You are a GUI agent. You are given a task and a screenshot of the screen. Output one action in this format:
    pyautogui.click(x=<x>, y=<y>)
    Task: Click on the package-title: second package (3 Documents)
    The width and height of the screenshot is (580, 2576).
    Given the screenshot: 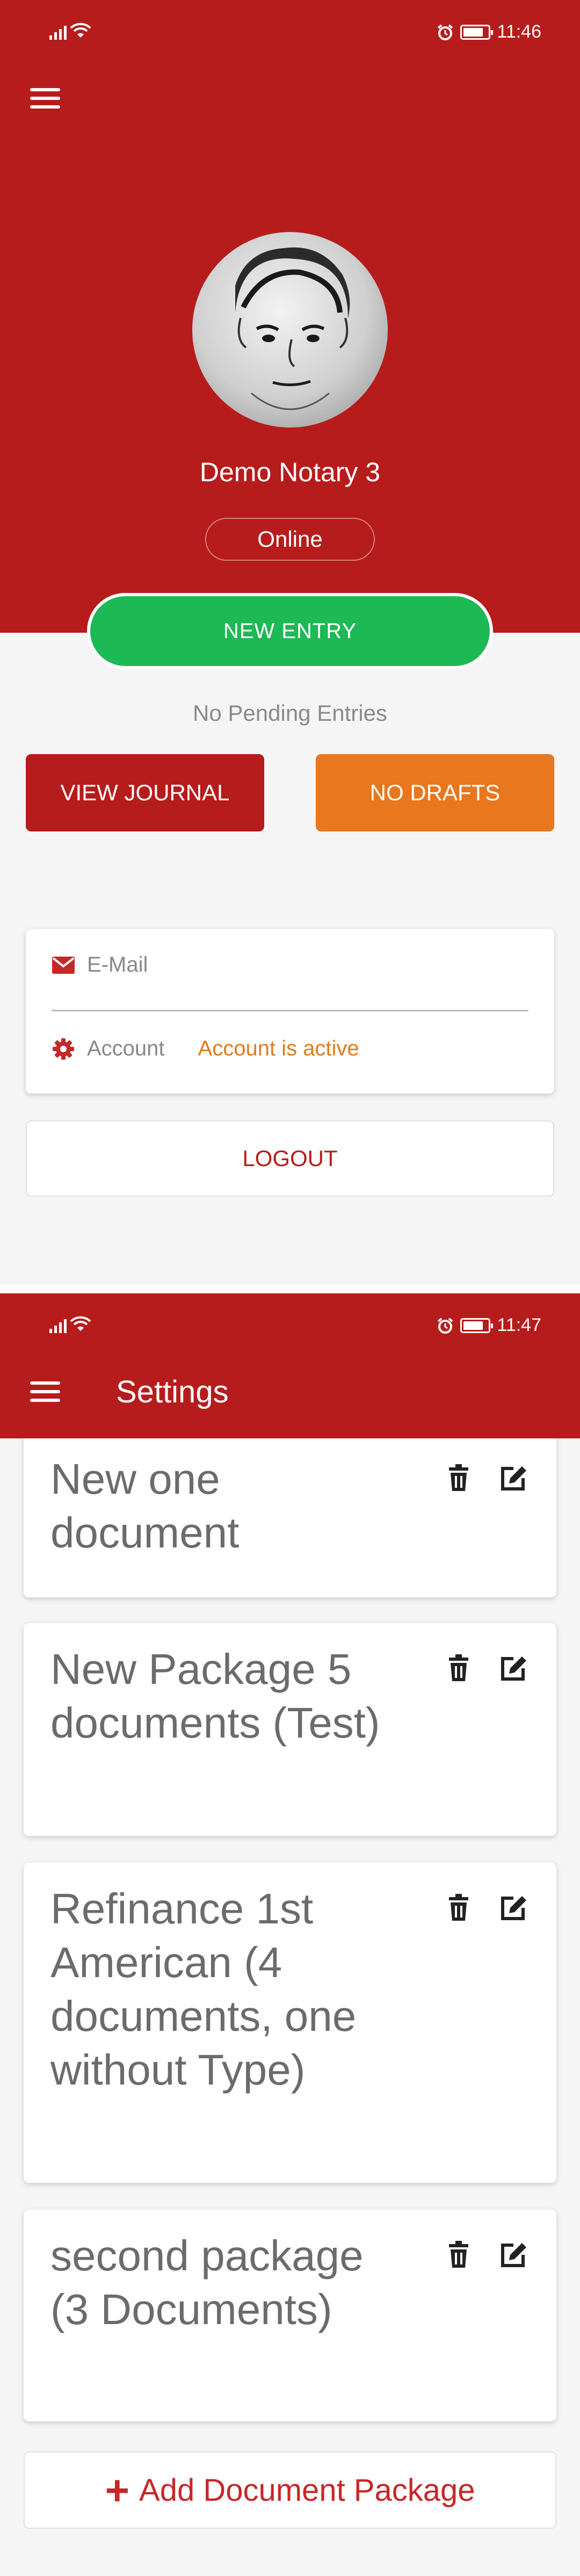 What is the action you would take?
    pyautogui.click(x=207, y=2282)
    